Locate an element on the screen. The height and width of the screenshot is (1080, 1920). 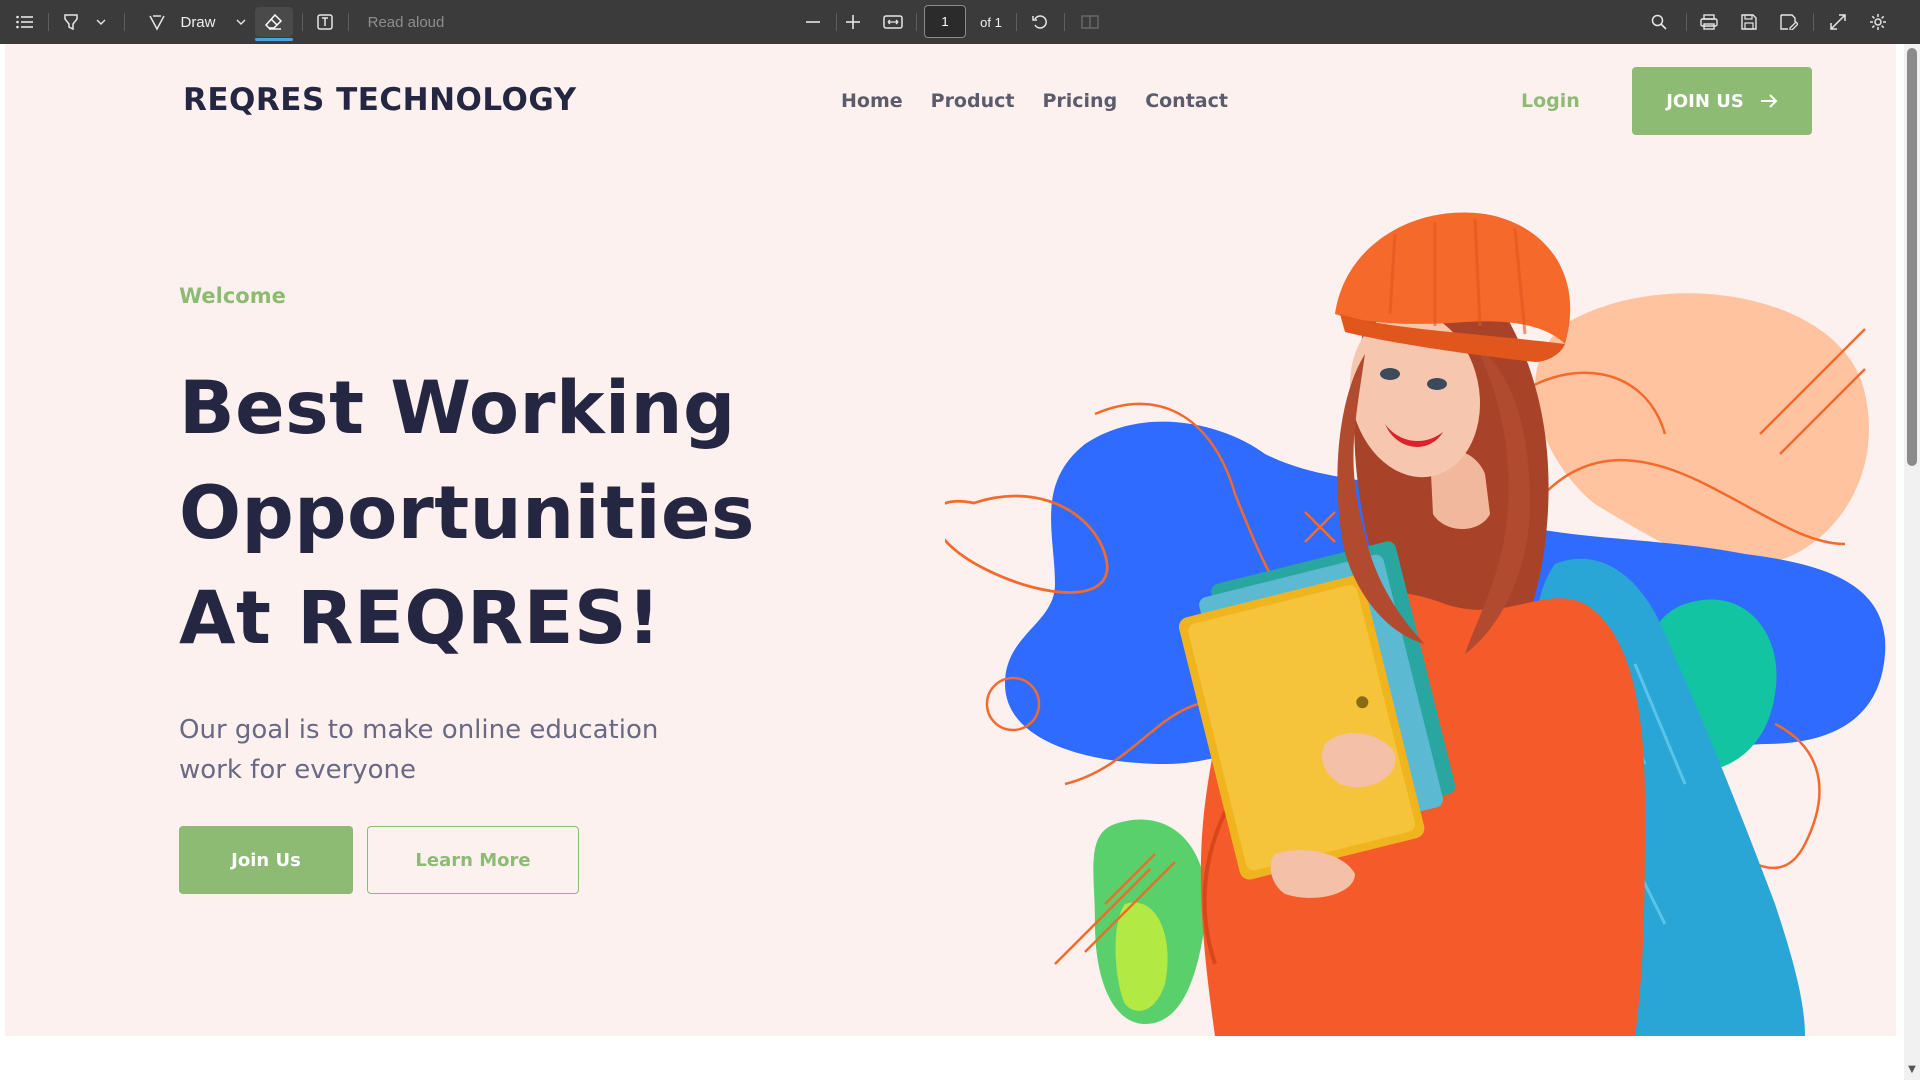
join-us-button: Join Us is located at coordinates (266, 860).